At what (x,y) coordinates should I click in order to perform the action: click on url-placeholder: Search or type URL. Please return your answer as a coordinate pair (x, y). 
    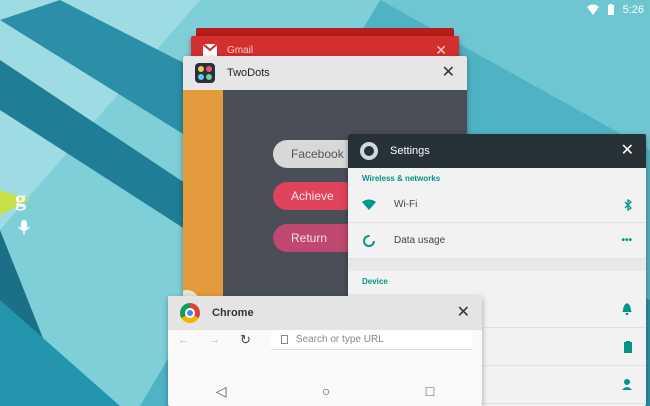
    Looking at the image, I should click on (339, 339).